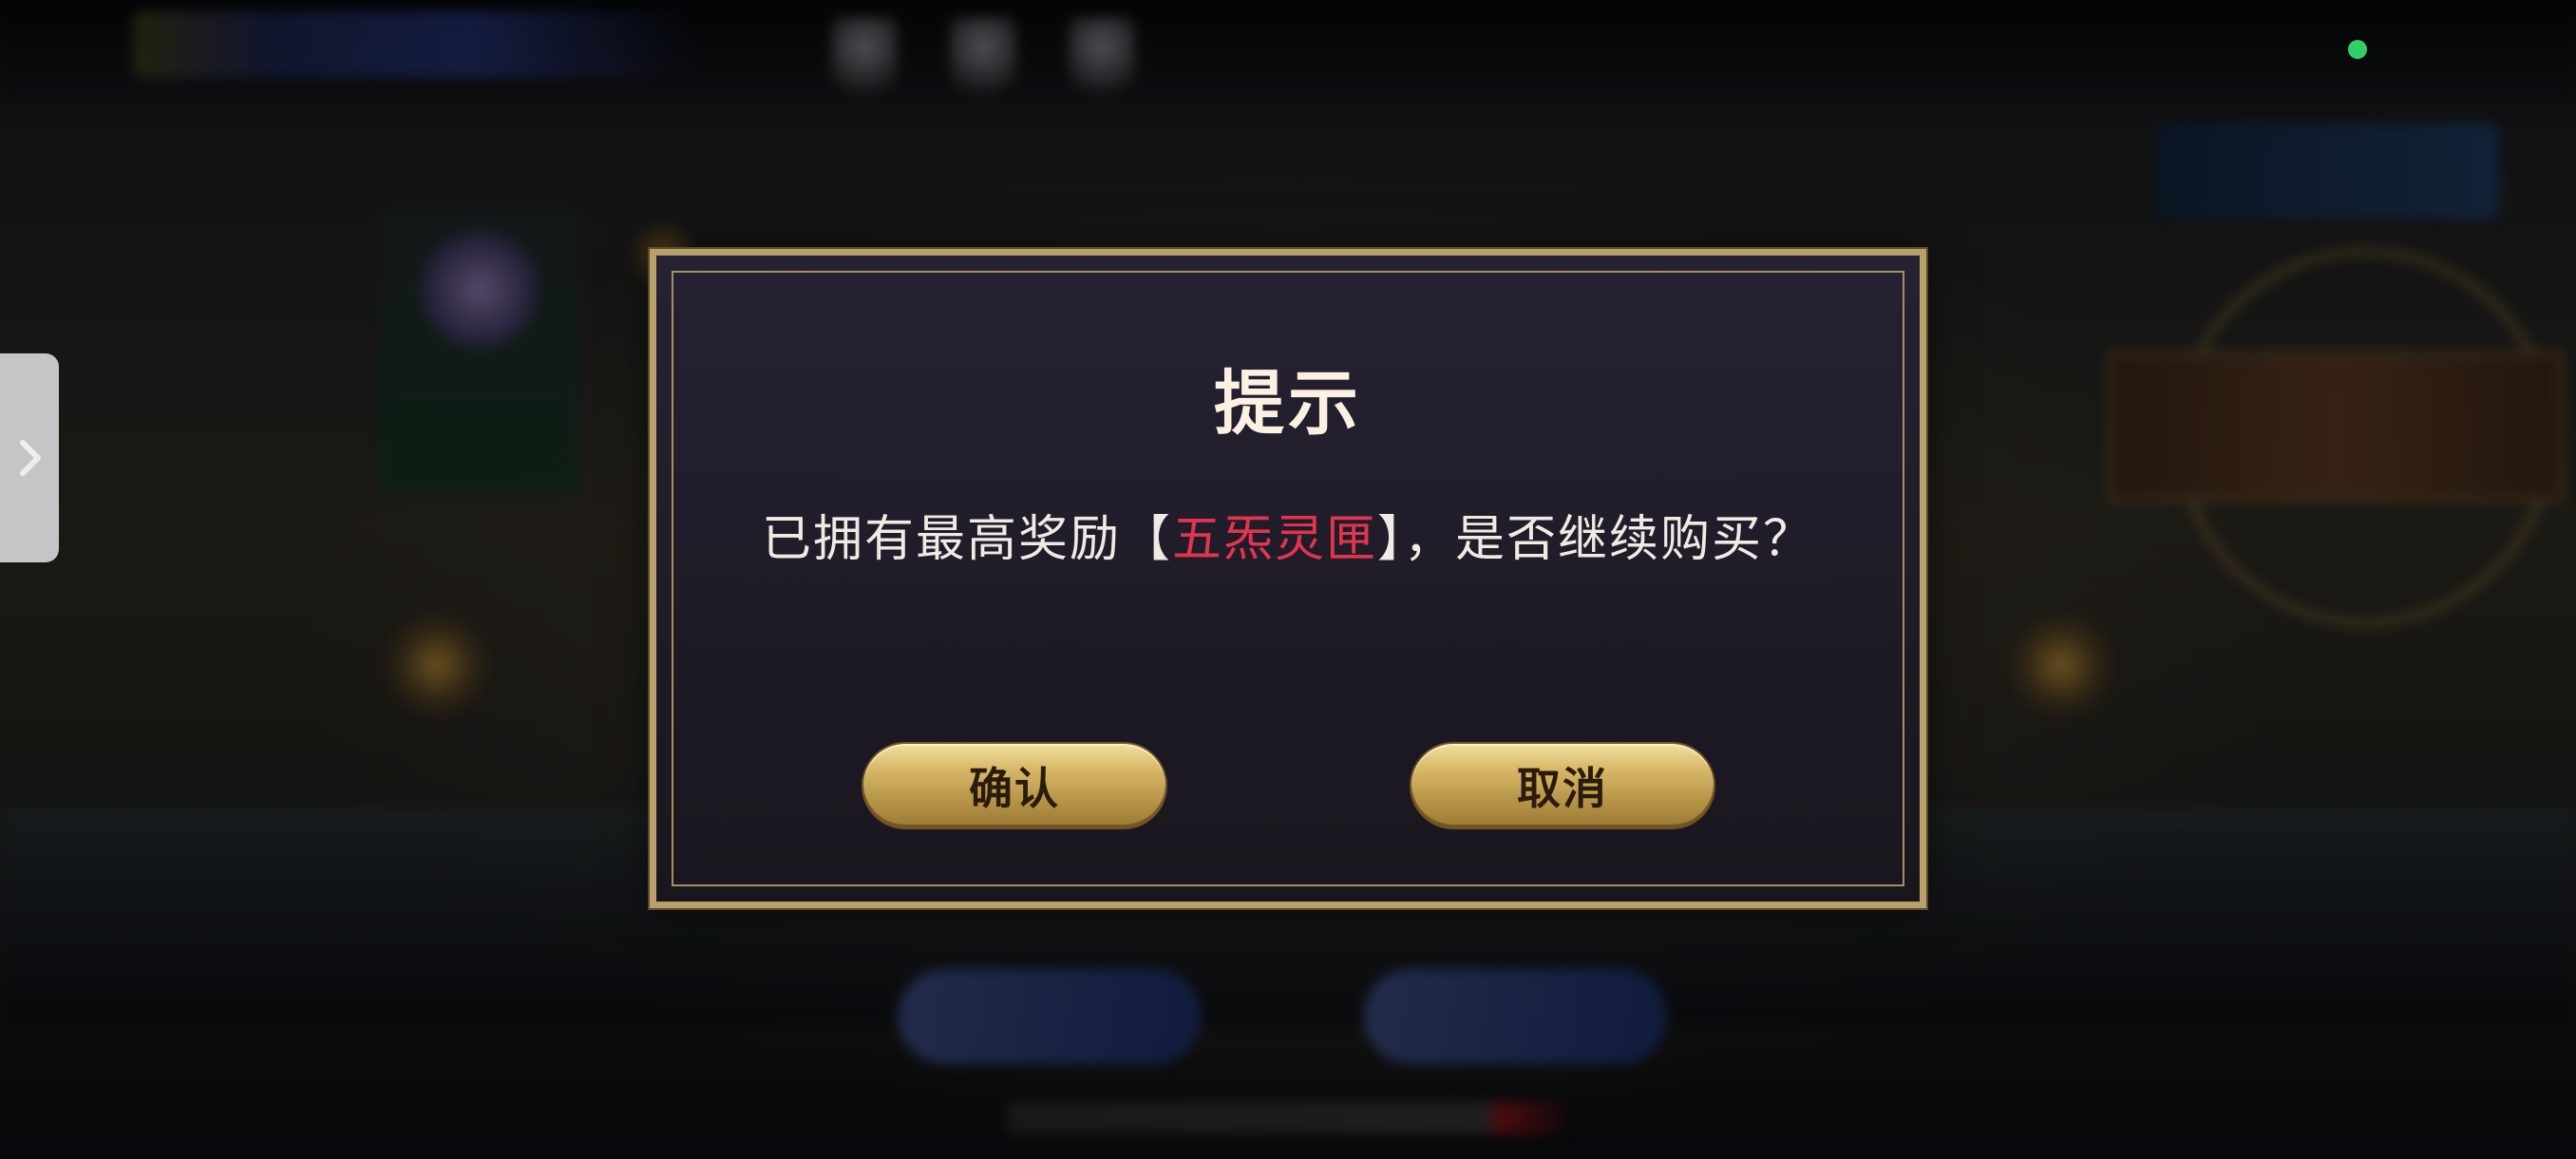  I want to click on dialog-title: 提示, so click(1288, 404).